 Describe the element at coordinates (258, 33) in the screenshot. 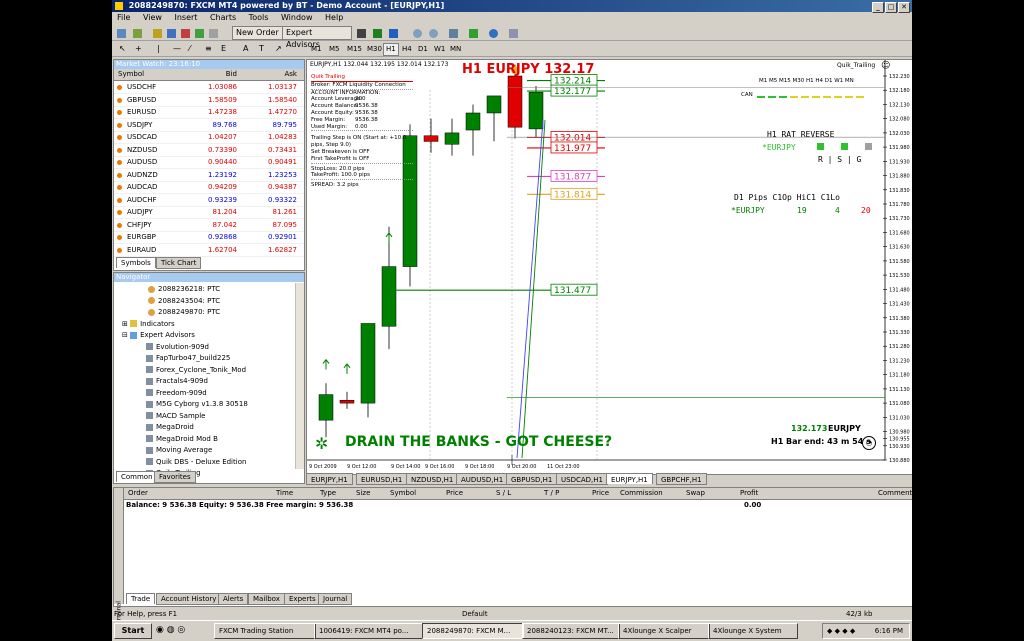

I see `new-order-button: New Order` at that location.